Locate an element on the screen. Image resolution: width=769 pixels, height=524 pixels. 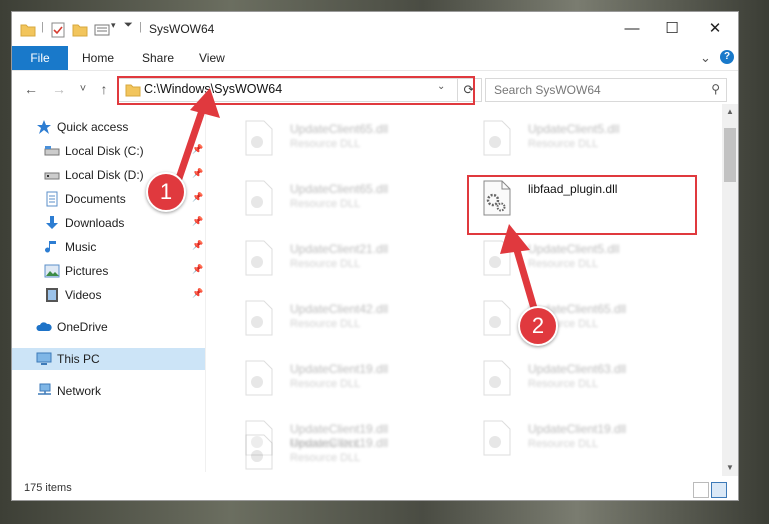
step-1-badge: 1 is located at coordinates (166, 192).